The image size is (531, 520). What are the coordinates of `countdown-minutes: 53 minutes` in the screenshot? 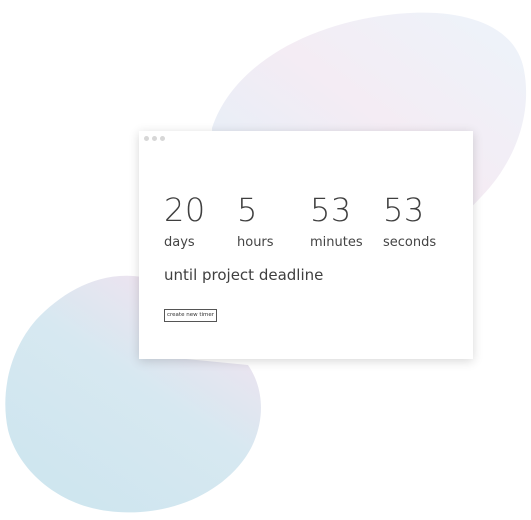 It's located at (346, 222).